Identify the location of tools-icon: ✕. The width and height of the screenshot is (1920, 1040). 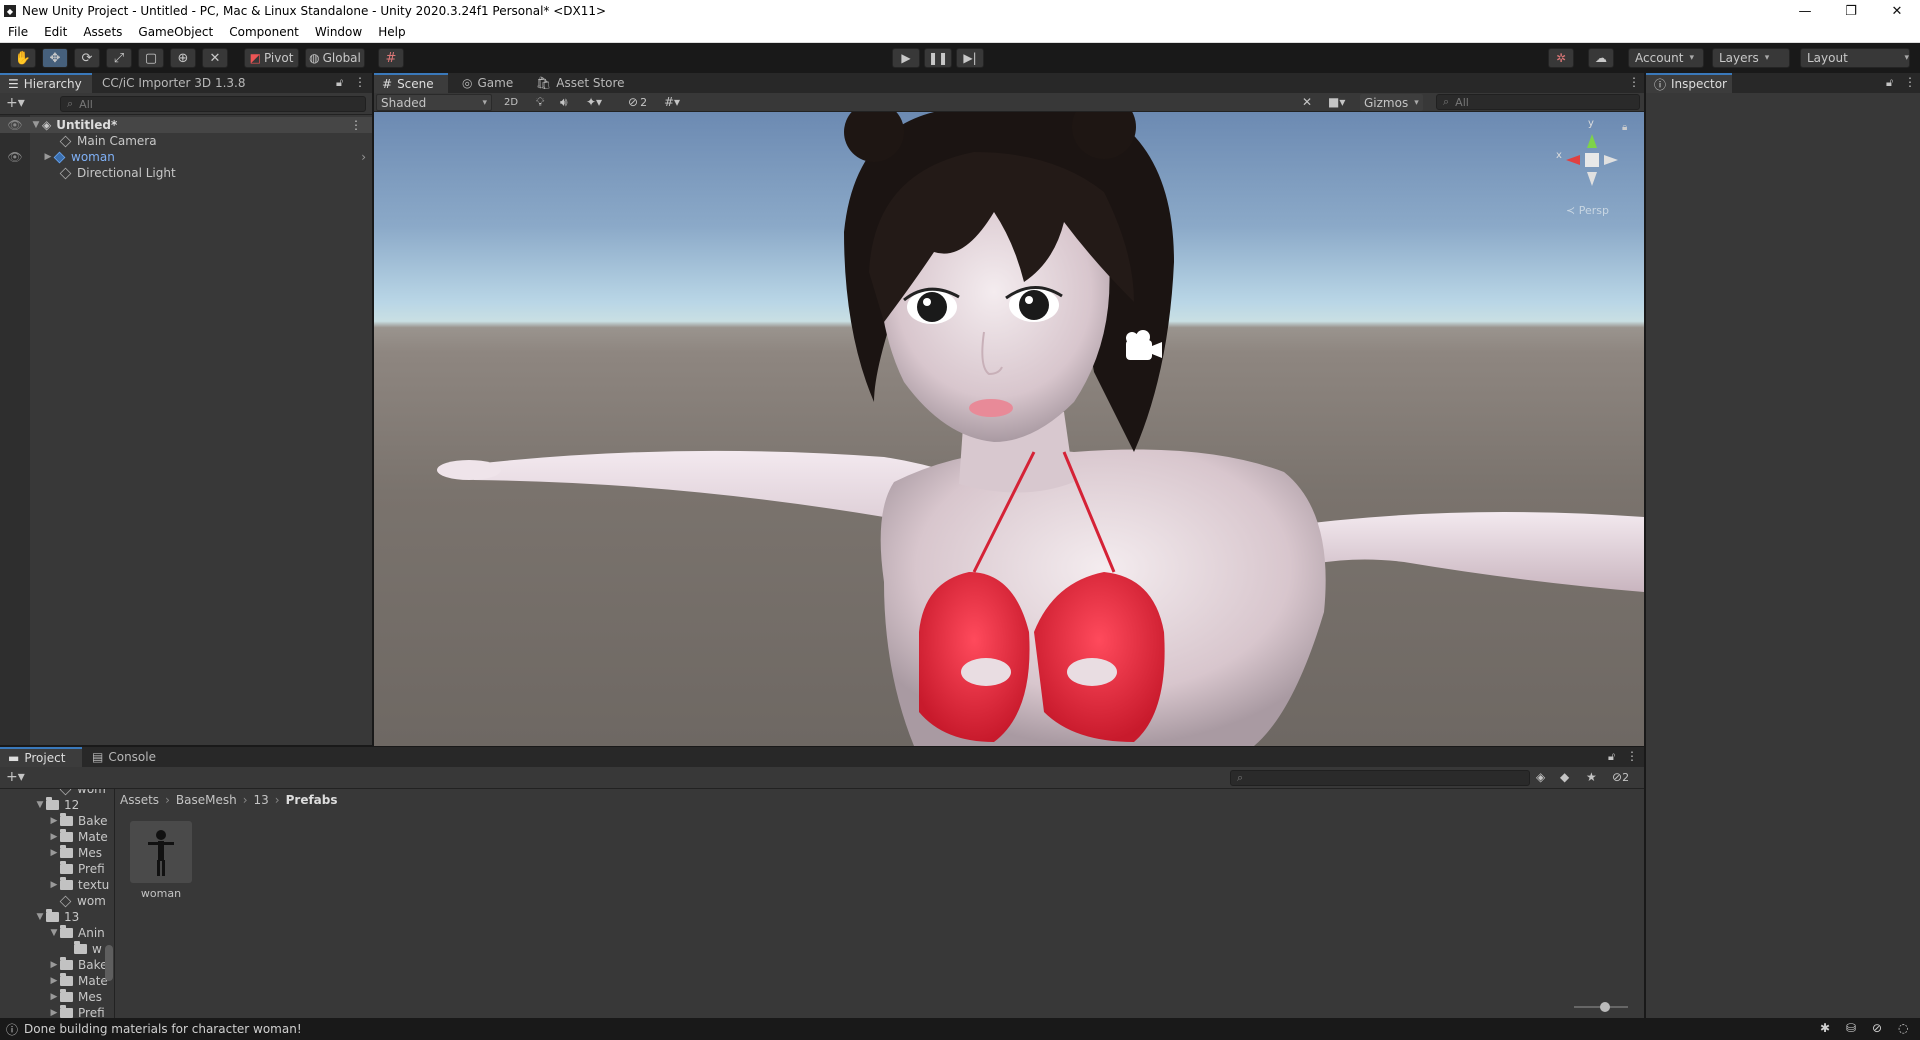
(1307, 102).